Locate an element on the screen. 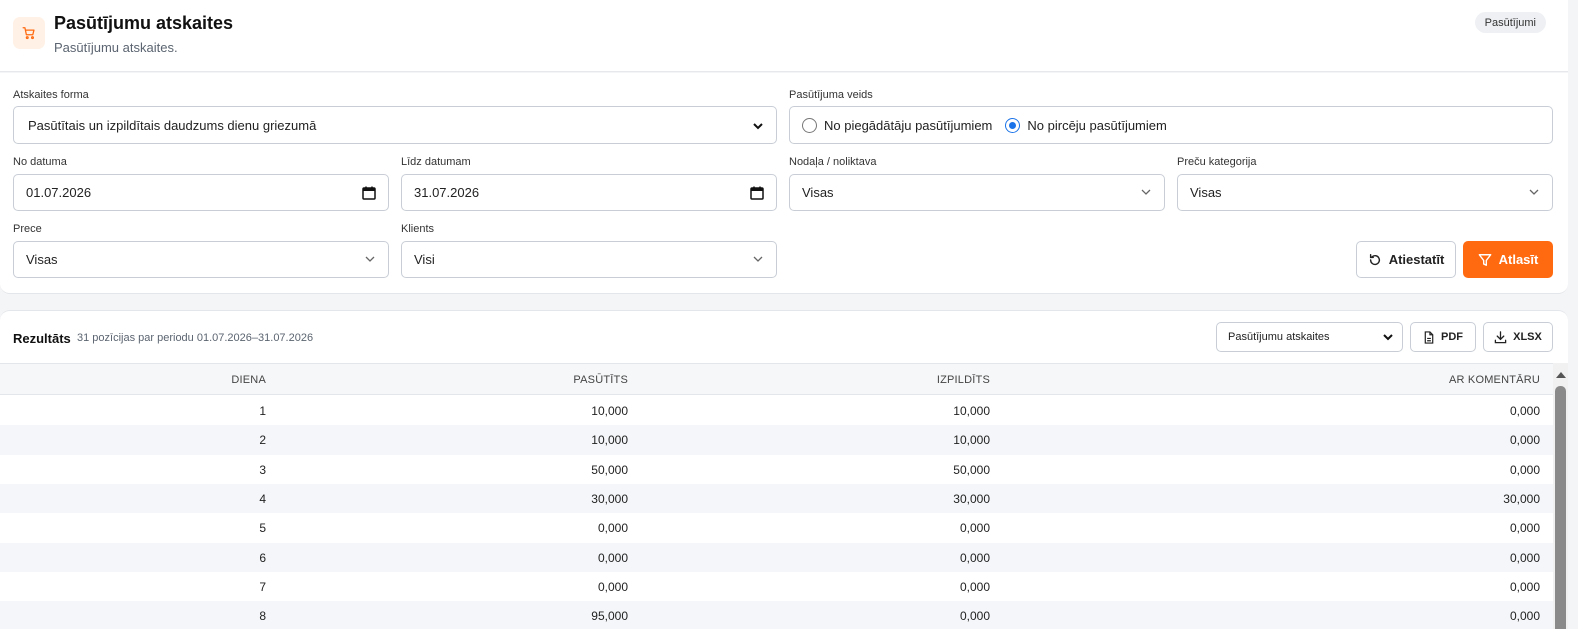  apply-button: Atlasīt is located at coordinates (1508, 259).